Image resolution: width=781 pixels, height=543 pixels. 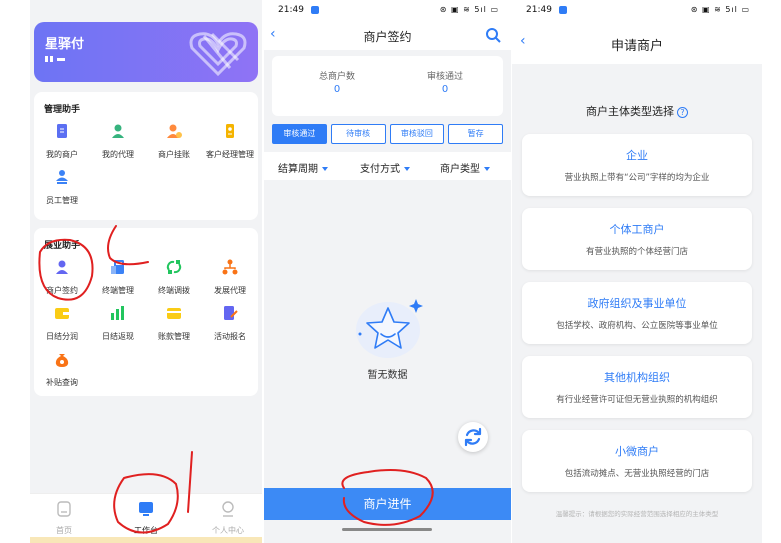 I want to click on grid-item: 终端调拨, so click(x=174, y=277).